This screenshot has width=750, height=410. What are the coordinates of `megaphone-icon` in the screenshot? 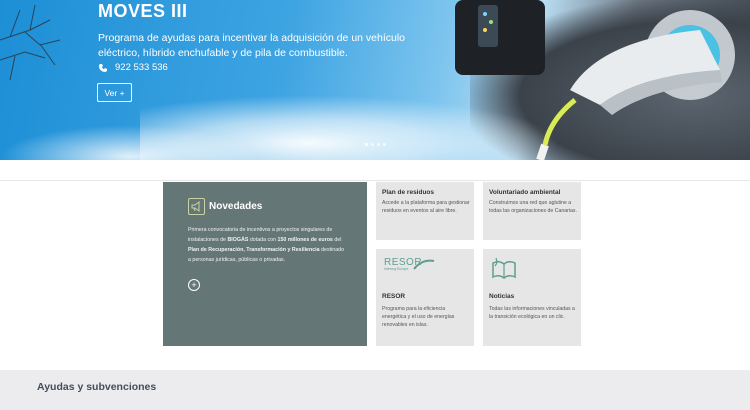 It's located at (196, 206).